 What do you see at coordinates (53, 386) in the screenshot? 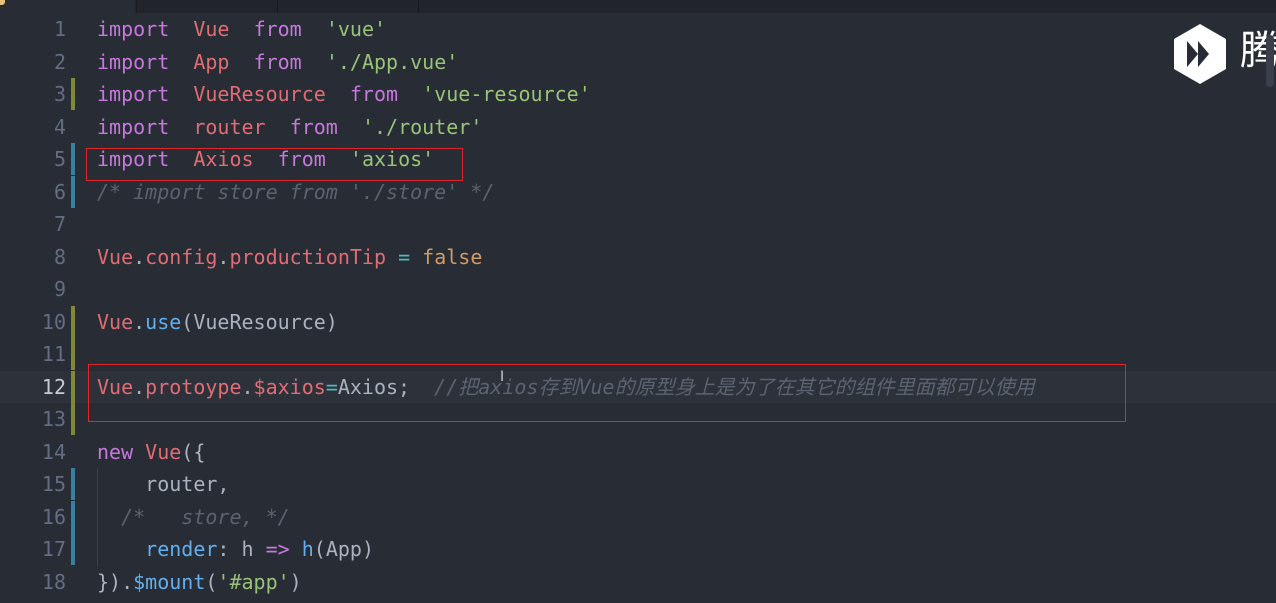
I see `line-number: 12` at bounding box center [53, 386].